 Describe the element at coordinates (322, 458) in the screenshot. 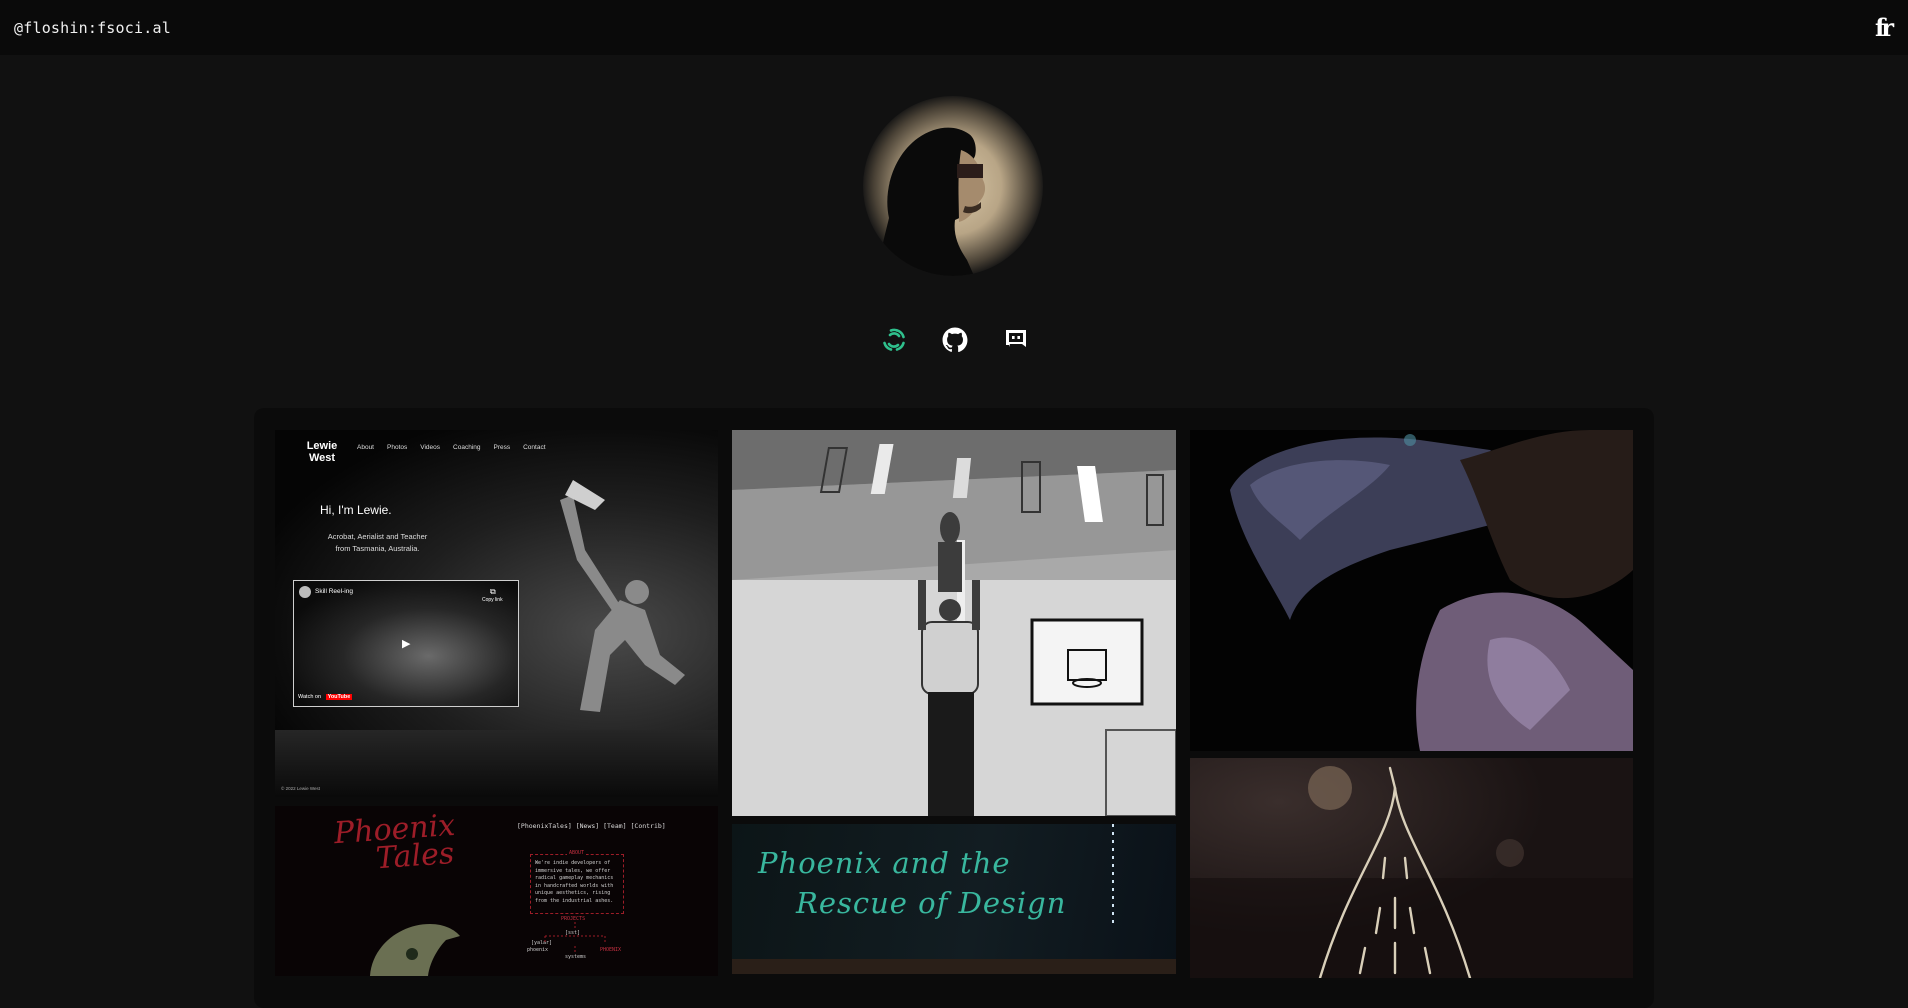

I see `brand-line-2: West` at that location.